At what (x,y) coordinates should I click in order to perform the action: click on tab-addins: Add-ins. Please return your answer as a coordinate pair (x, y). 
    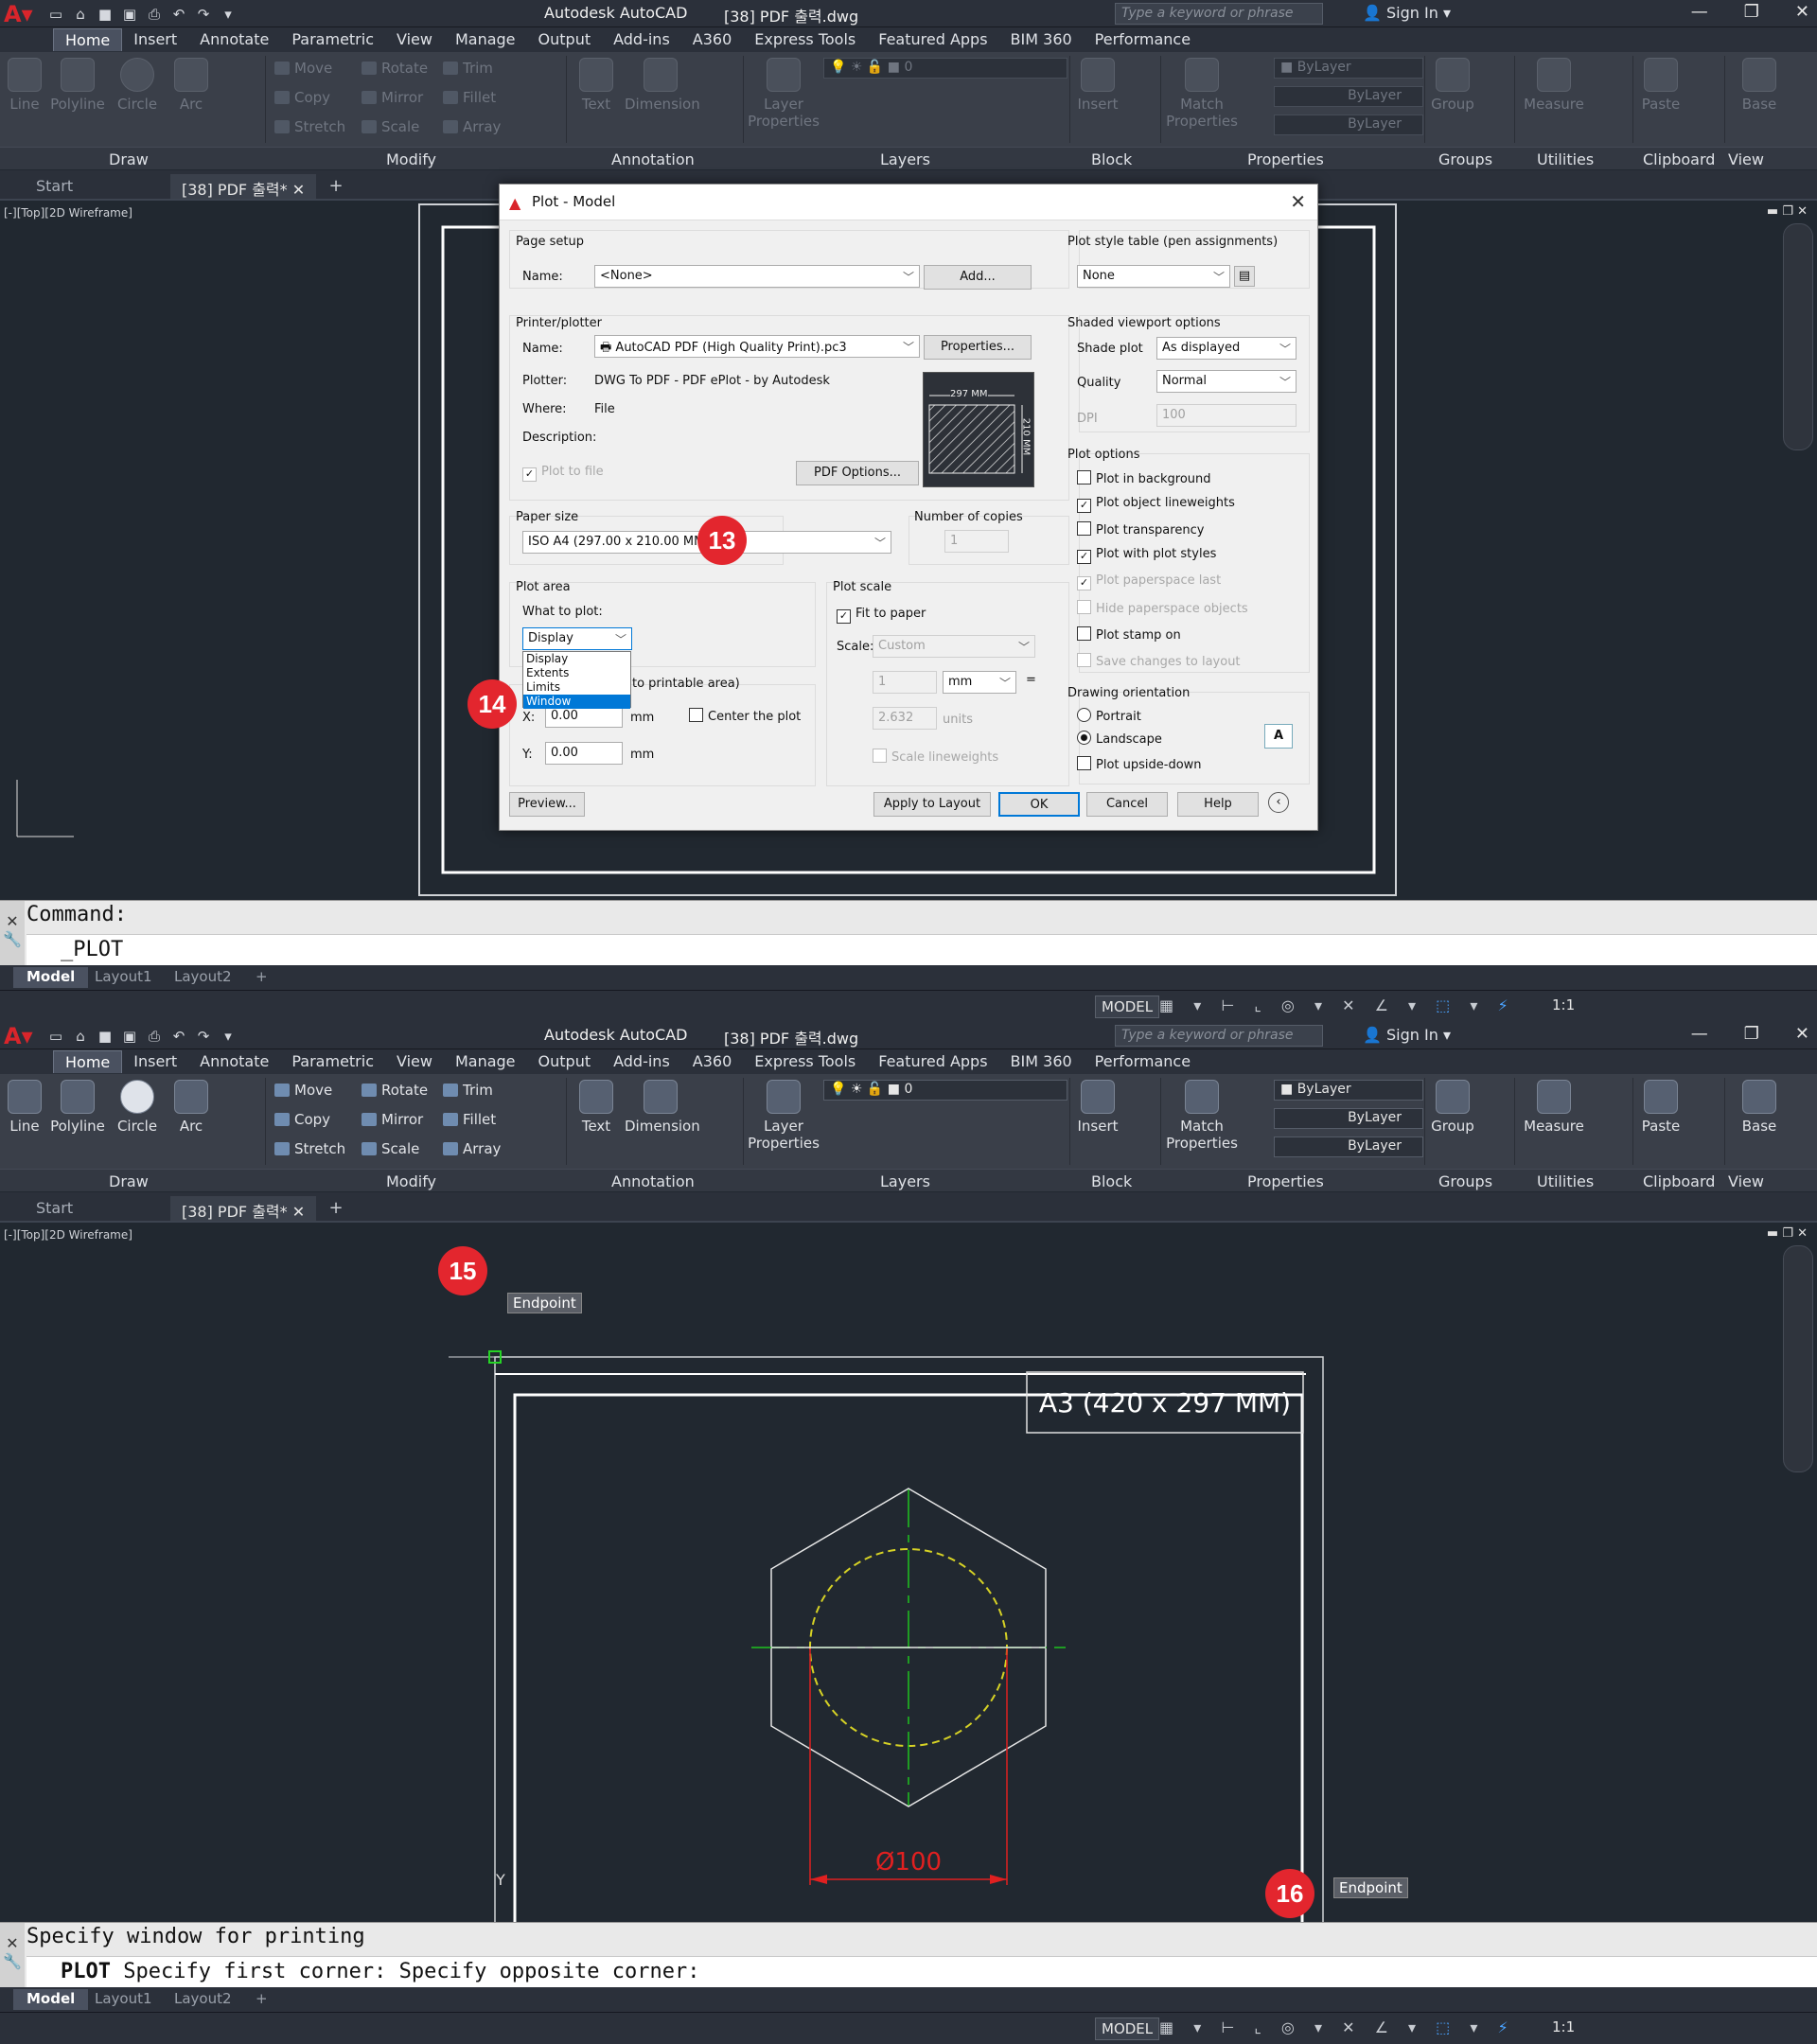
    Looking at the image, I should click on (641, 39).